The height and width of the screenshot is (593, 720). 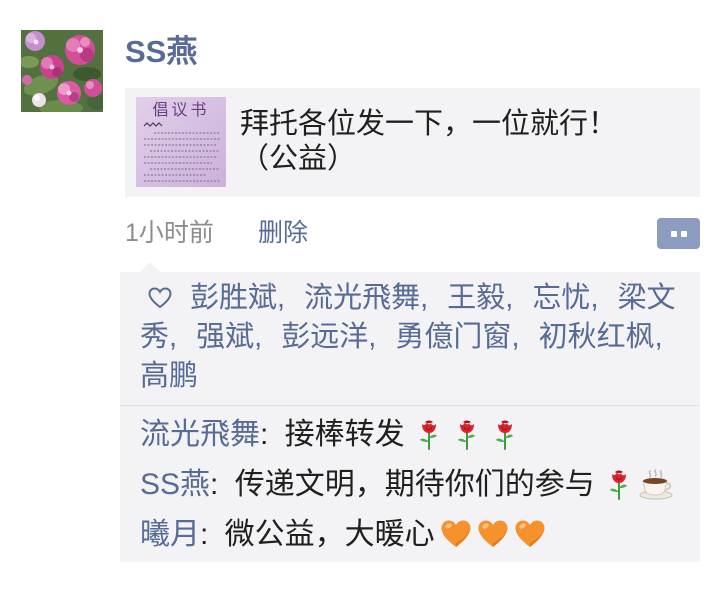 I want to click on link-thumbnail: 倡议书, so click(x=181, y=142).